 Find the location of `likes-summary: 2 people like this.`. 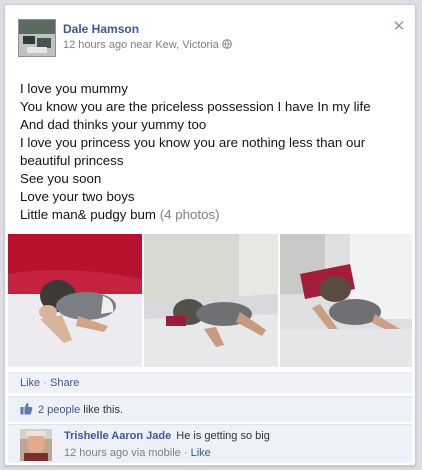

likes-summary: 2 people like this. is located at coordinates (210, 409).